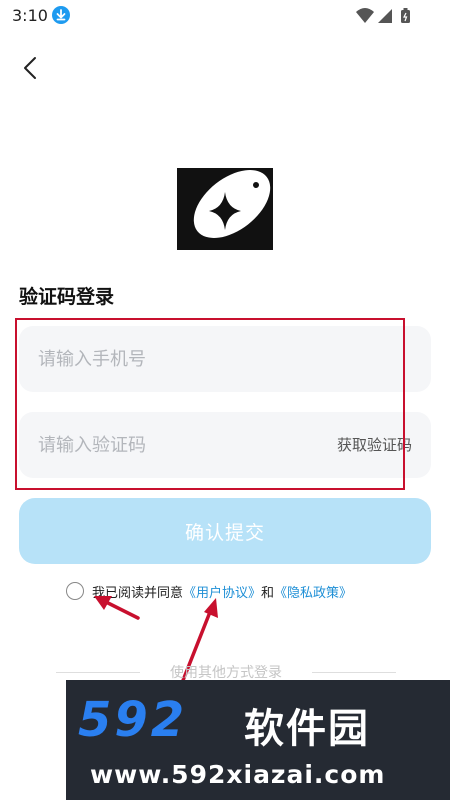  Describe the element at coordinates (225, 209) in the screenshot. I see `app-logo` at that location.